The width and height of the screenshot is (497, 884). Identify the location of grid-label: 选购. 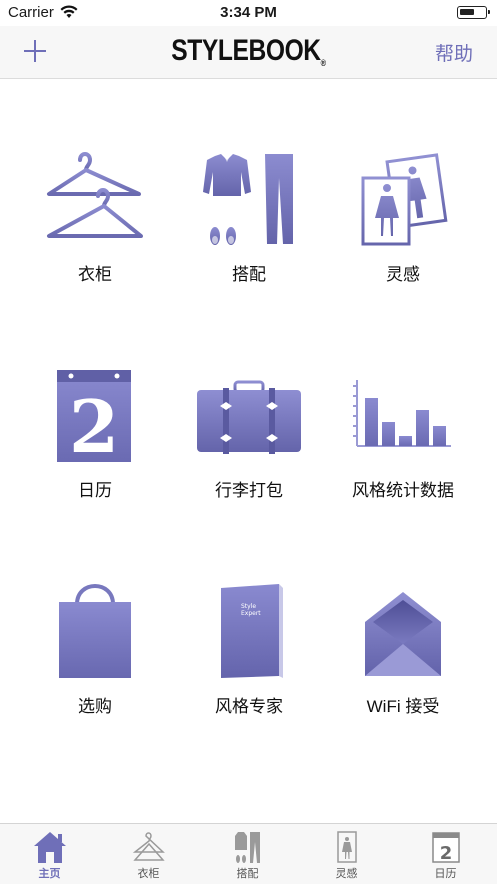
(95, 706).